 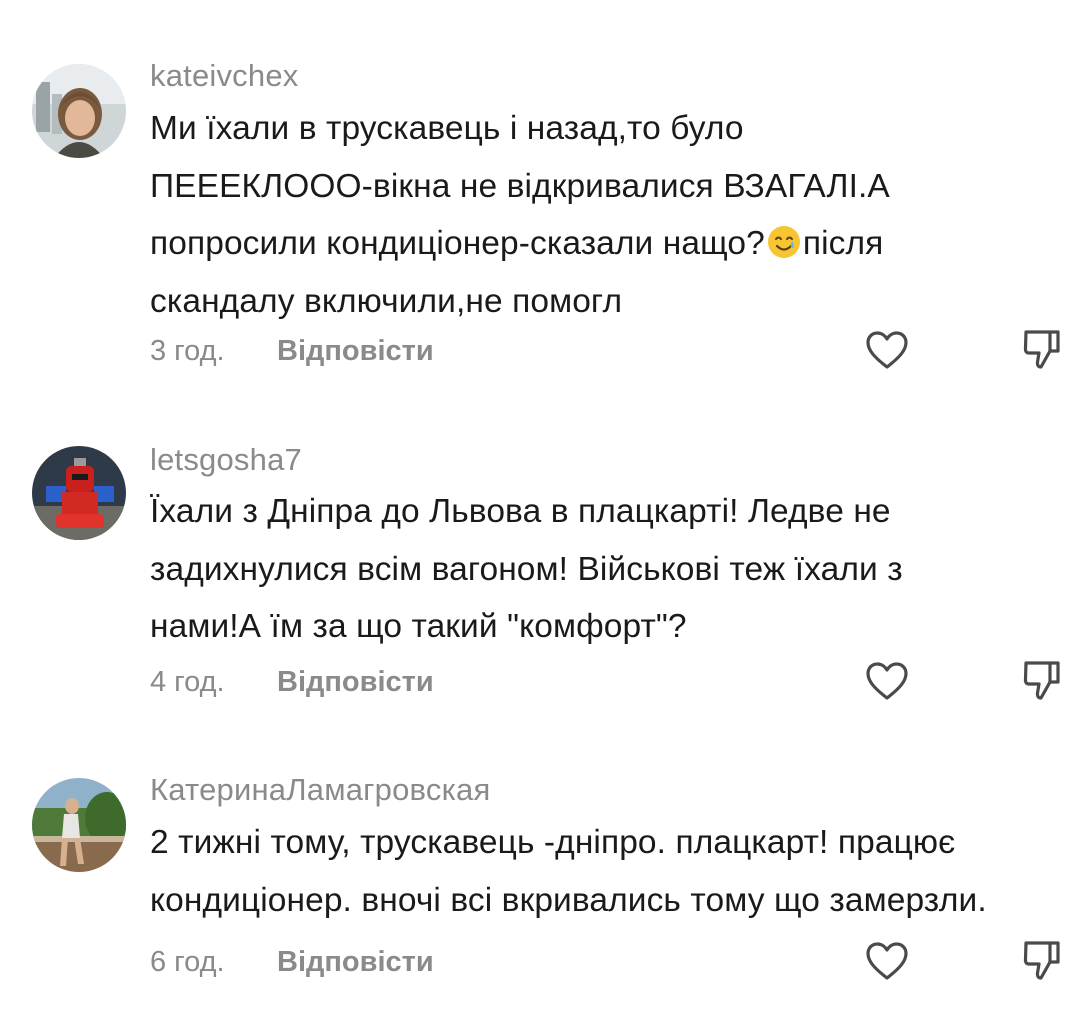 What do you see at coordinates (783, 242) in the screenshot?
I see `smiling-face-with-tear-icon` at bounding box center [783, 242].